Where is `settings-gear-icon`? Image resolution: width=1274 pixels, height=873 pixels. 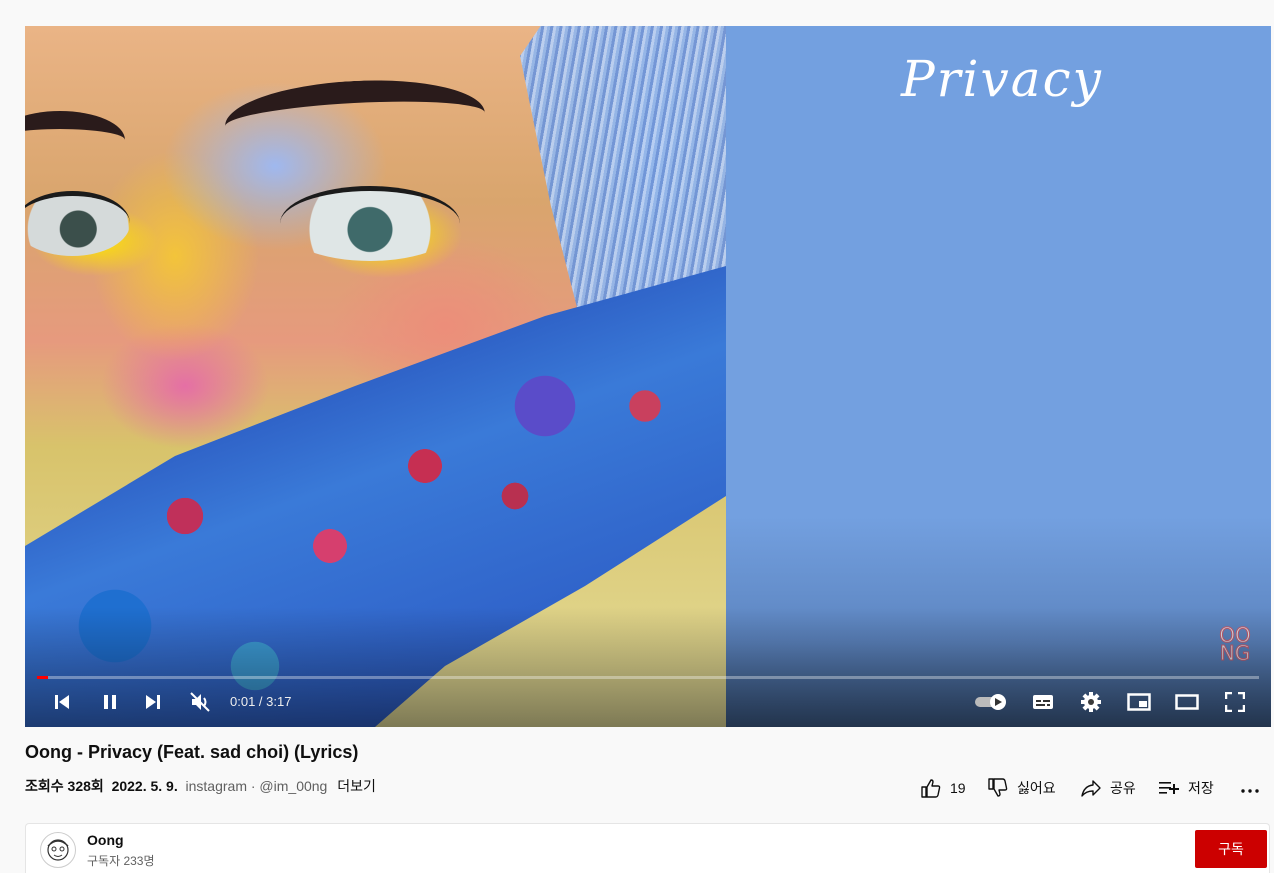 settings-gear-icon is located at coordinates (1091, 702).